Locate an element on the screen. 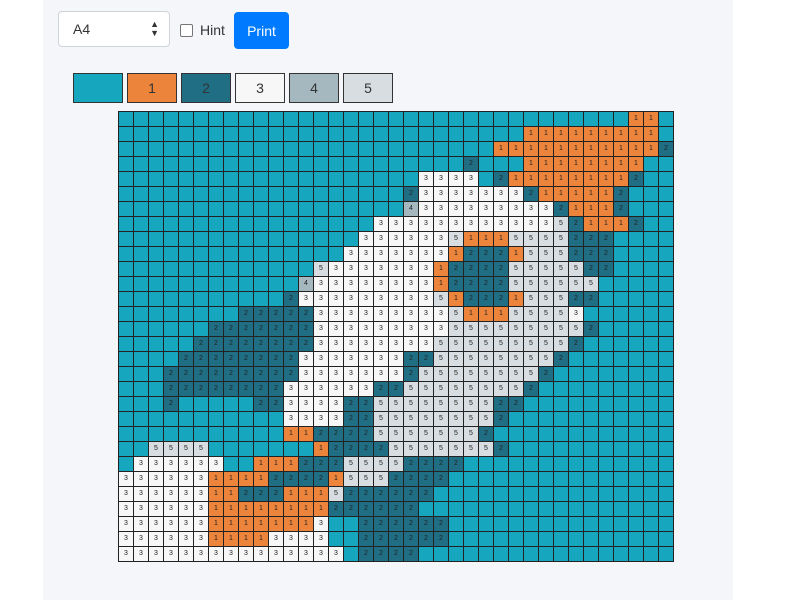  color-swatch-1: 1 is located at coordinates (152, 88).